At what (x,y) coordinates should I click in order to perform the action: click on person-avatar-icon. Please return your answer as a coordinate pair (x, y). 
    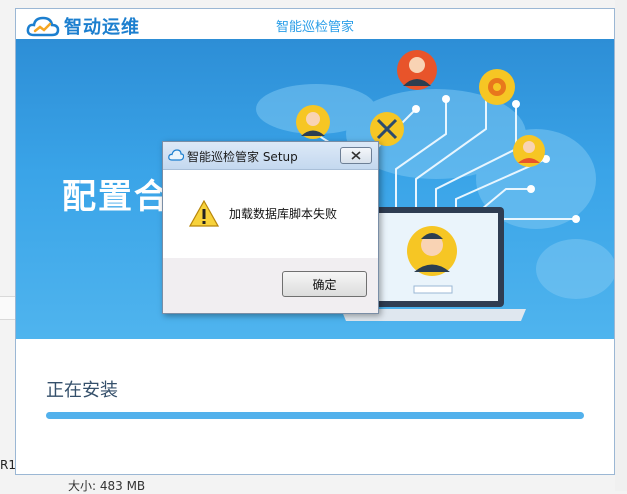
    Looking at the image, I should click on (529, 151).